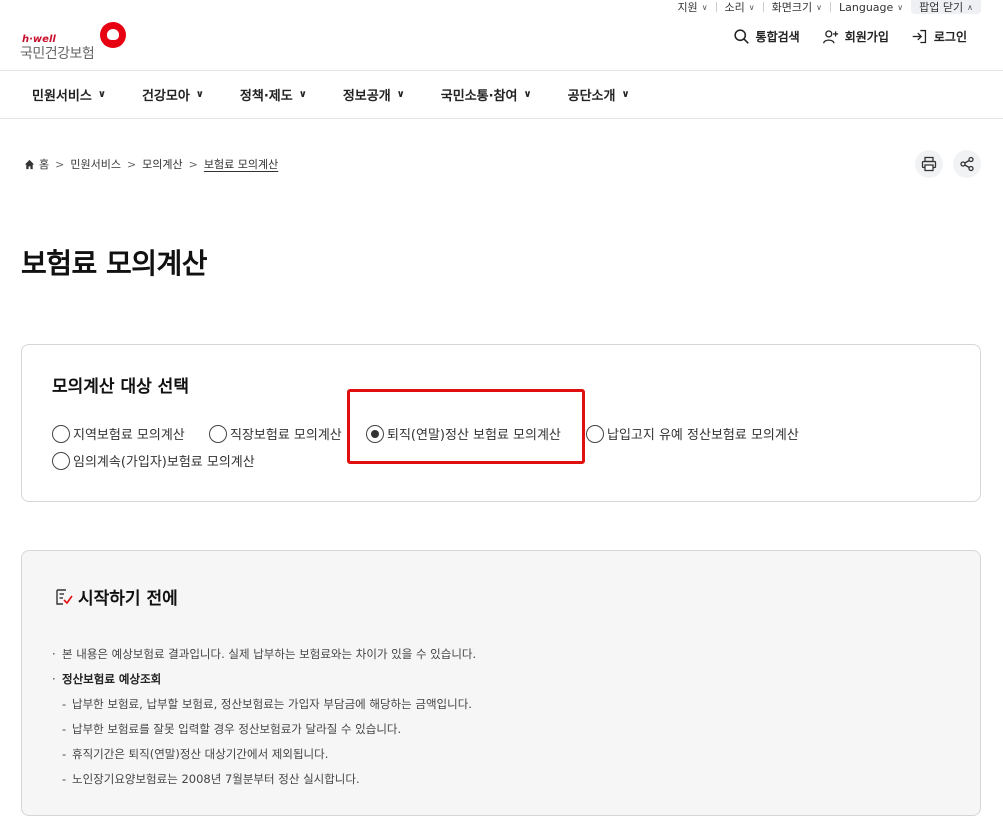  I want to click on breadcrumb: 홈 > 민원서비스 > 모의계산 > 보험료 모의계산, so click(151, 164).